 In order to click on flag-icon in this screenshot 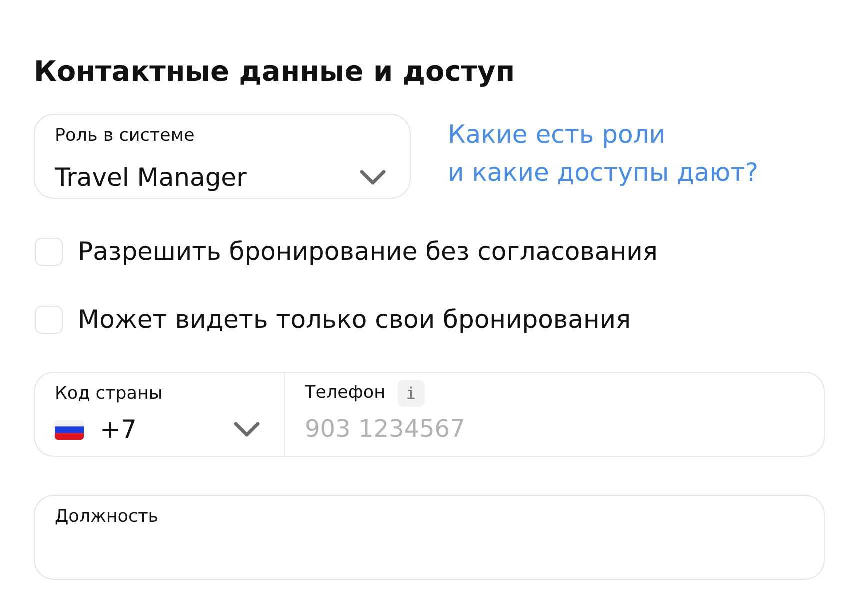, I will do `click(69, 430)`.